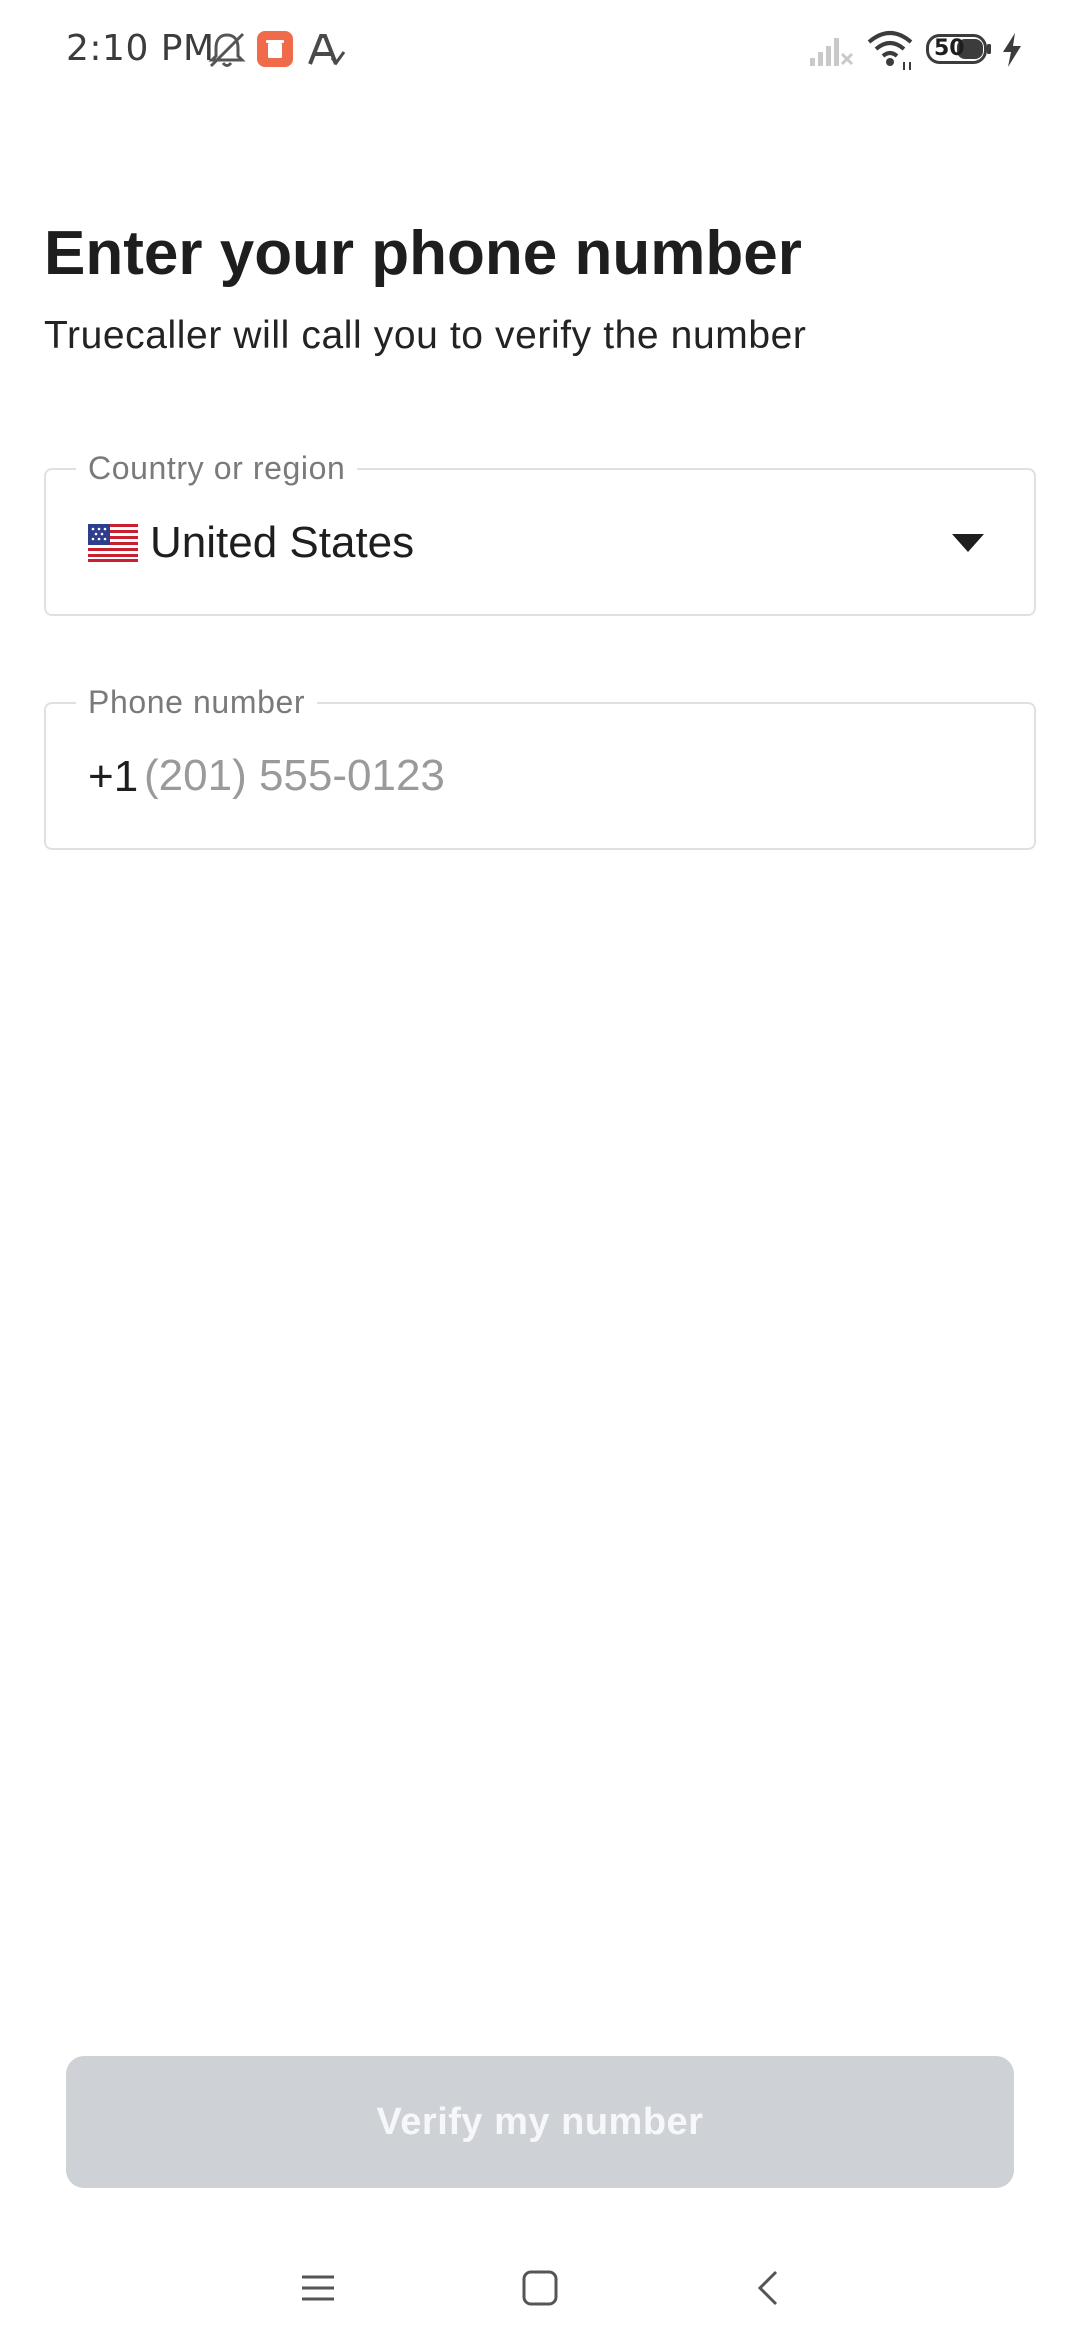 The image size is (1080, 2340). What do you see at coordinates (1012, 50) in the screenshot?
I see `charging-icon` at bounding box center [1012, 50].